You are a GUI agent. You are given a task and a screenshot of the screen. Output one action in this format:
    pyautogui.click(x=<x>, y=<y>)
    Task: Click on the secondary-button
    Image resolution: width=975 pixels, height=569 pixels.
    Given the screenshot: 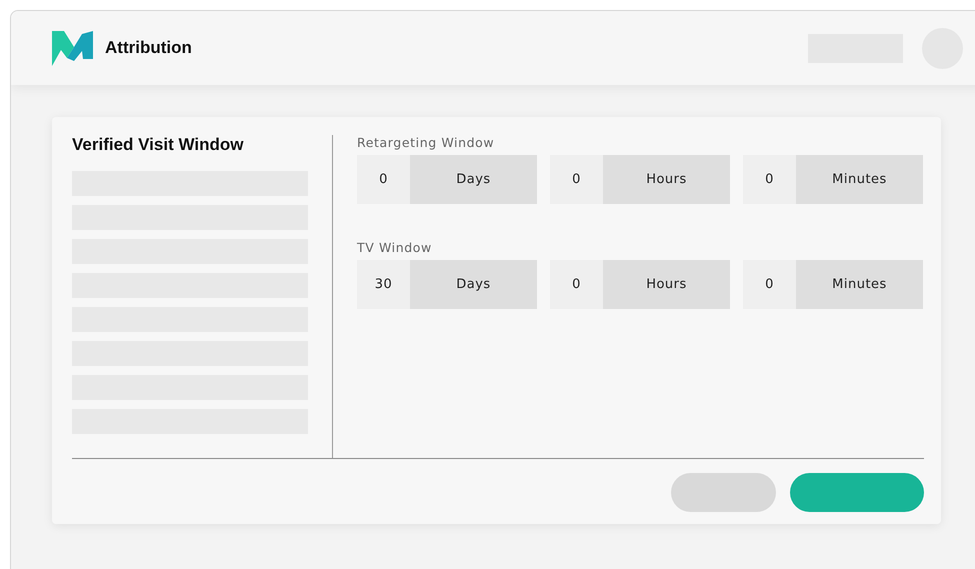 What is the action you would take?
    pyautogui.click(x=723, y=492)
    